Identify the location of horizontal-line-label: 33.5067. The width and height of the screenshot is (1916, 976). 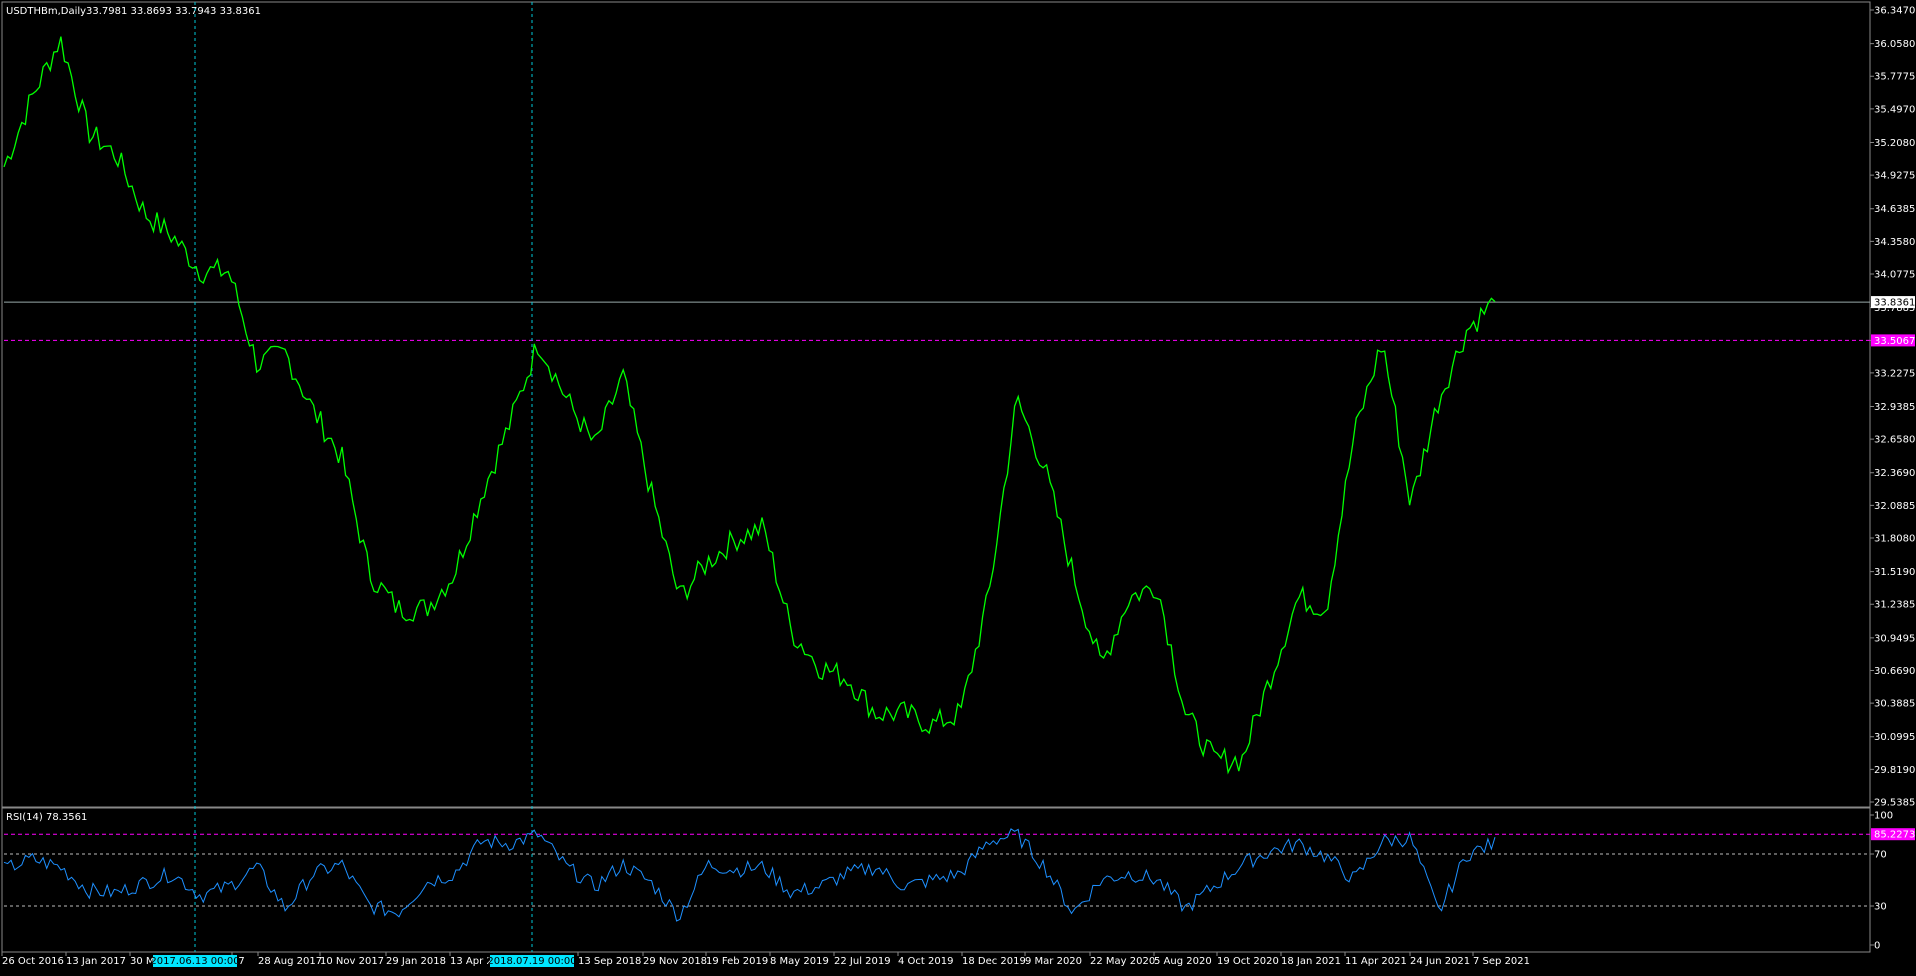
(1894, 341).